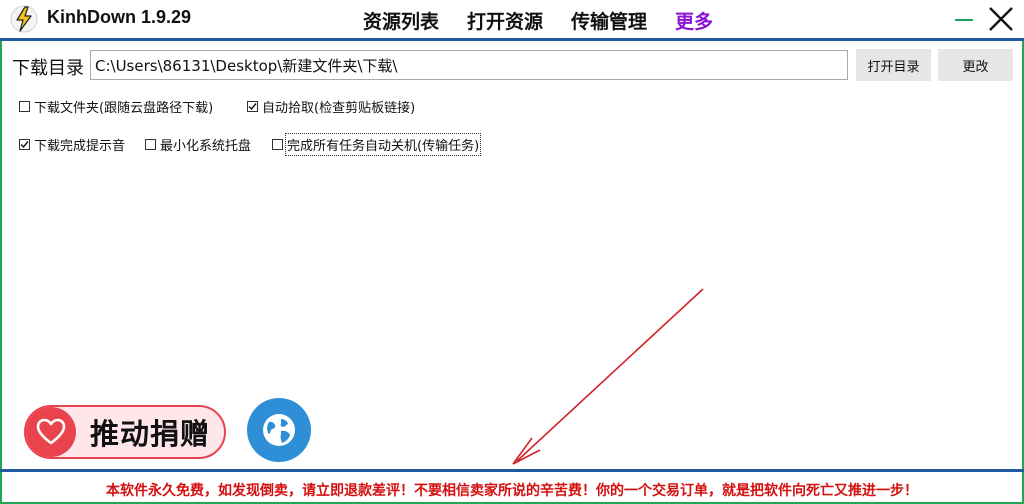 This screenshot has height=504, width=1024. What do you see at coordinates (401, 20) in the screenshot?
I see `nav-resource-list: 资源列表` at bounding box center [401, 20].